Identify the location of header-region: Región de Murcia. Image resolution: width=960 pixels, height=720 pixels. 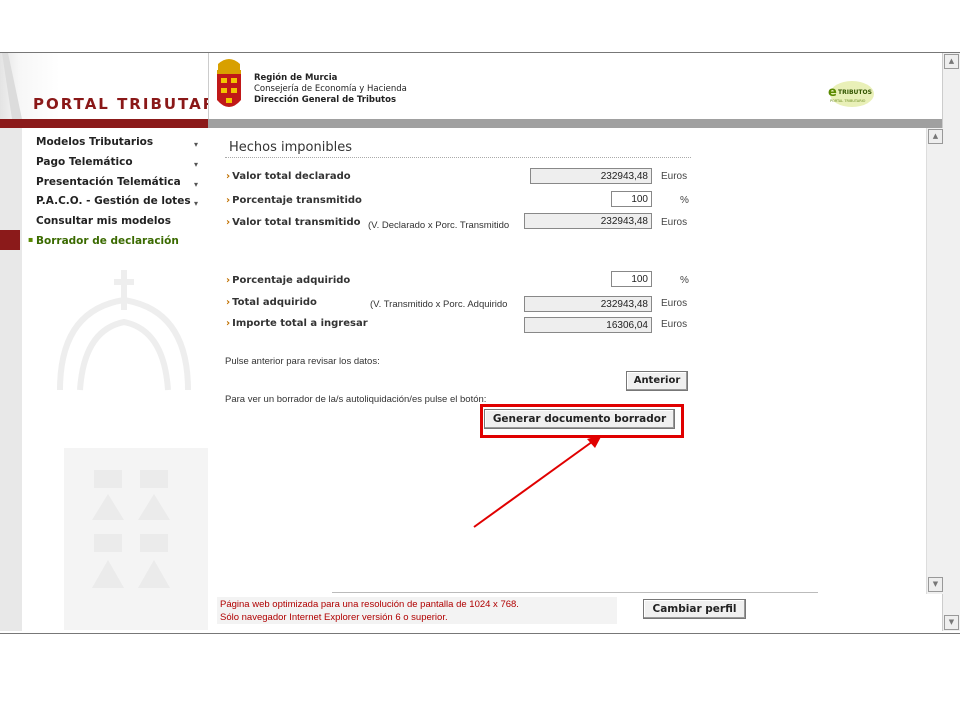
(296, 78).